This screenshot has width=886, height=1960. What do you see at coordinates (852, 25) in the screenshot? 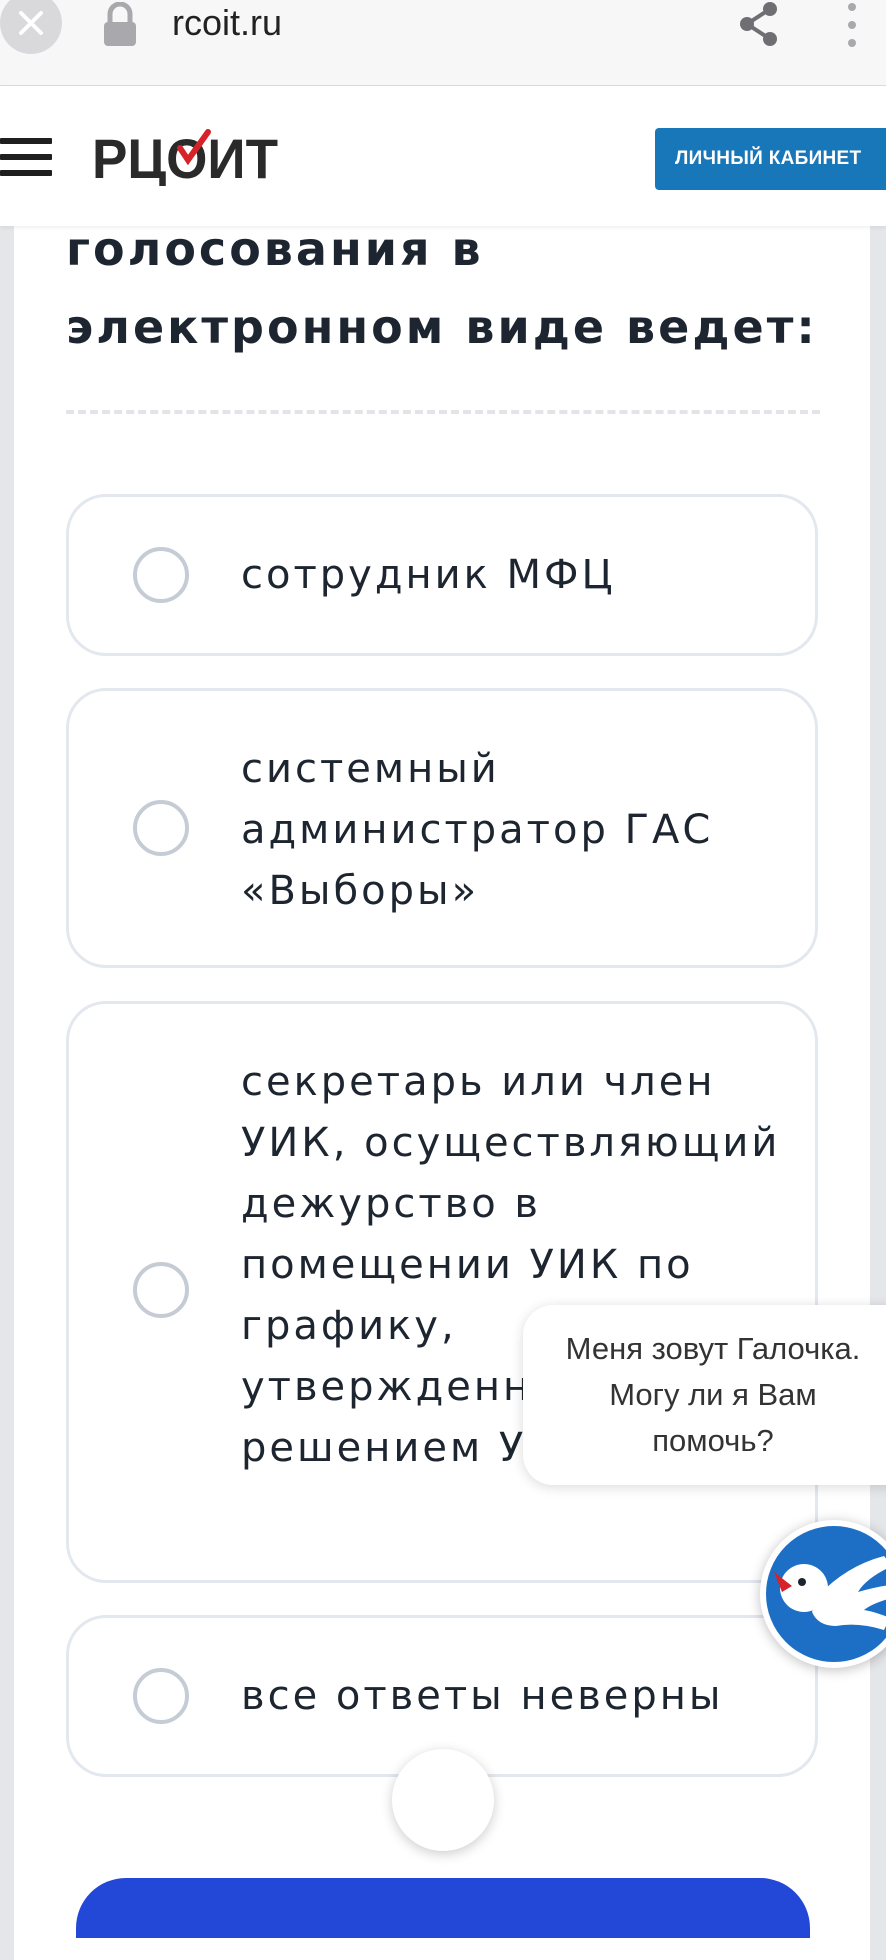
I see `more-menu-icon` at bounding box center [852, 25].